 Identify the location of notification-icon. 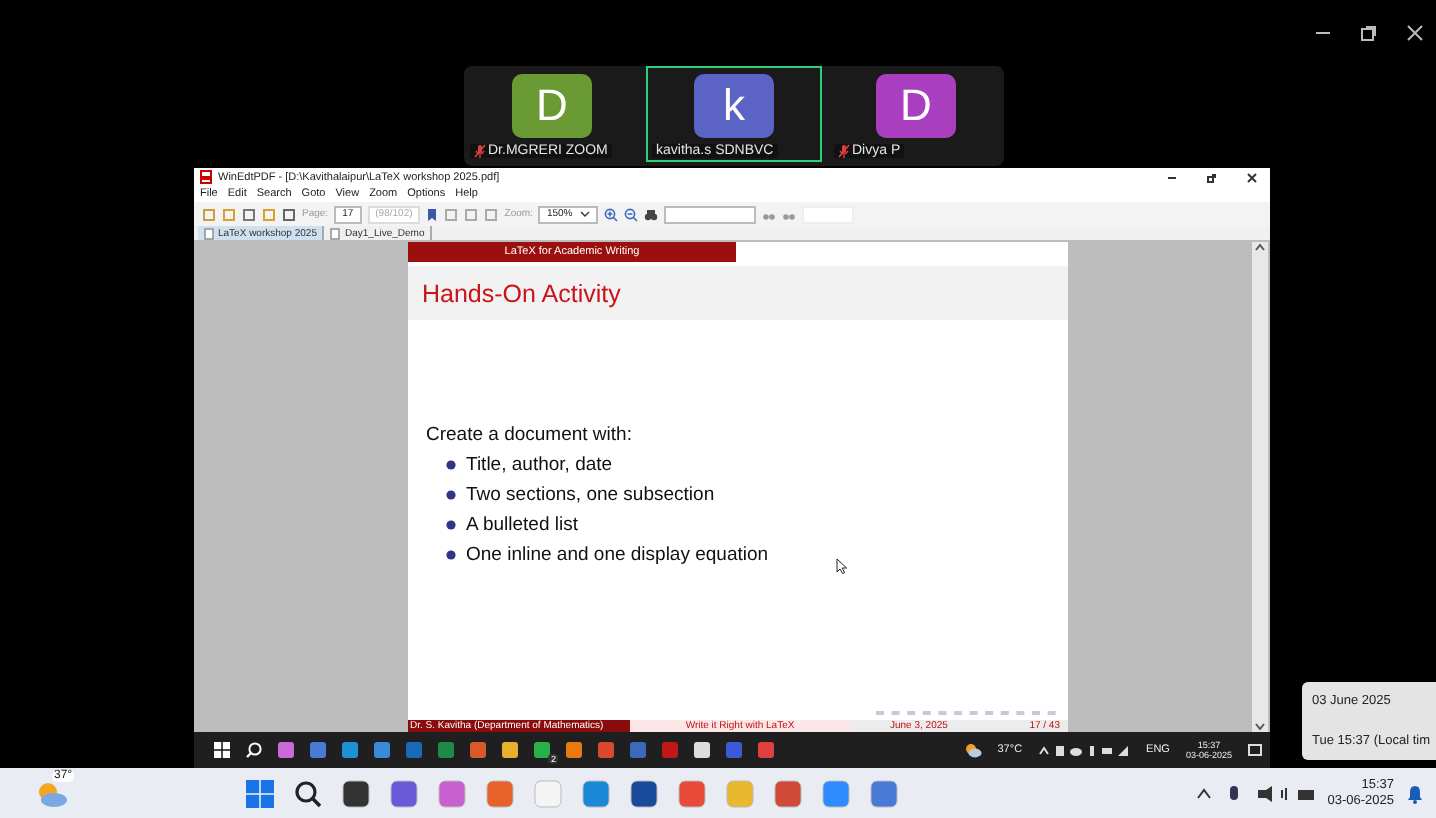
(1255, 750).